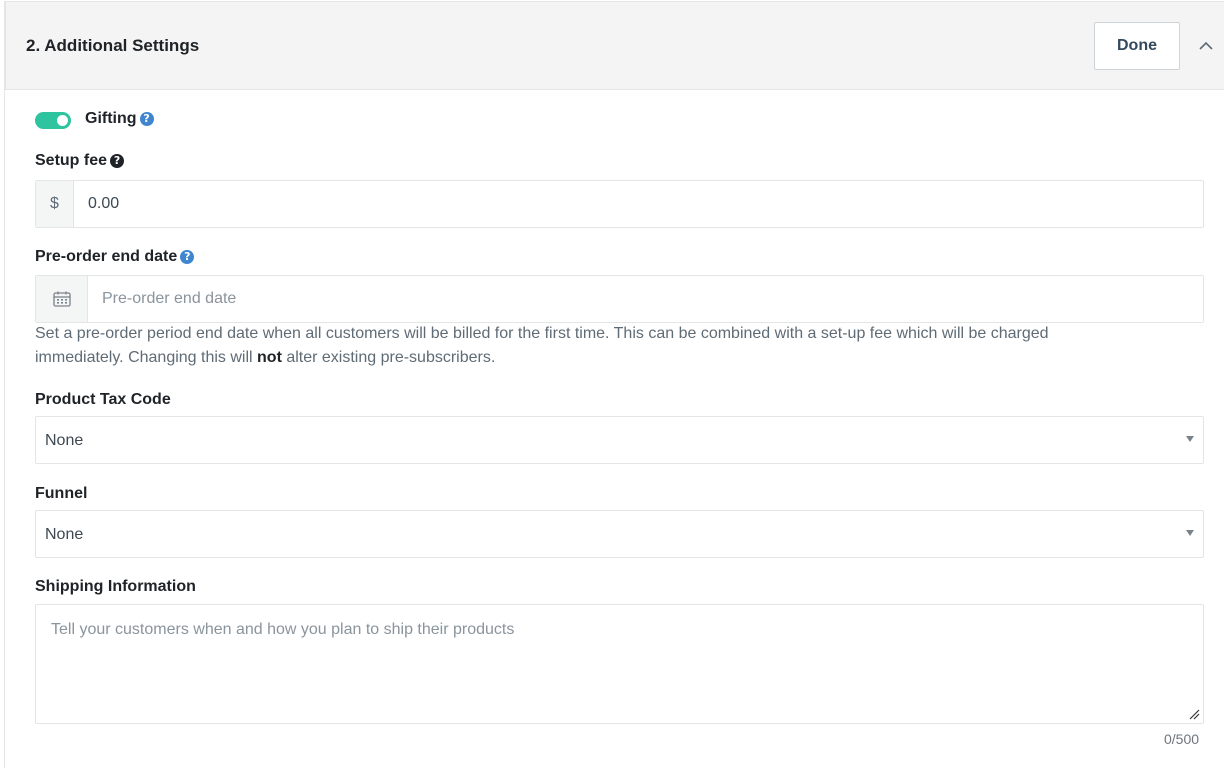 This screenshot has width=1224, height=768. Describe the element at coordinates (269, 357) in the screenshot. I see `preorder-help-text-bold: not` at that location.